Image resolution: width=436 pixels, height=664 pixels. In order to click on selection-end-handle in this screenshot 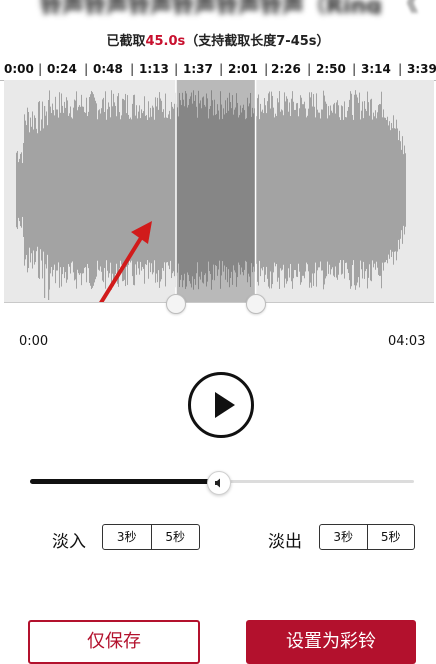, I will do `click(255, 304)`.